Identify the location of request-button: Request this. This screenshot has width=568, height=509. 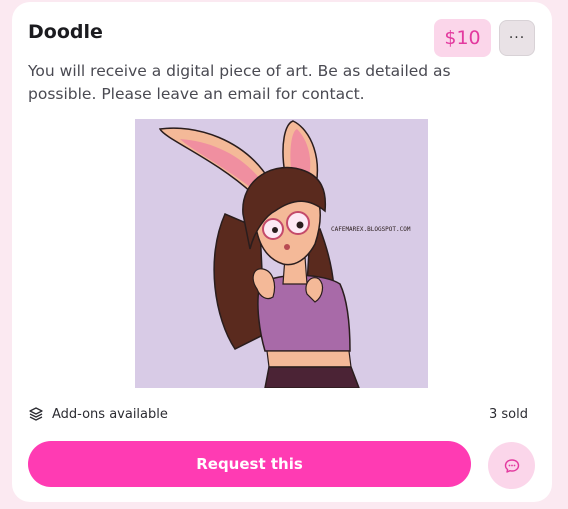
(249, 464).